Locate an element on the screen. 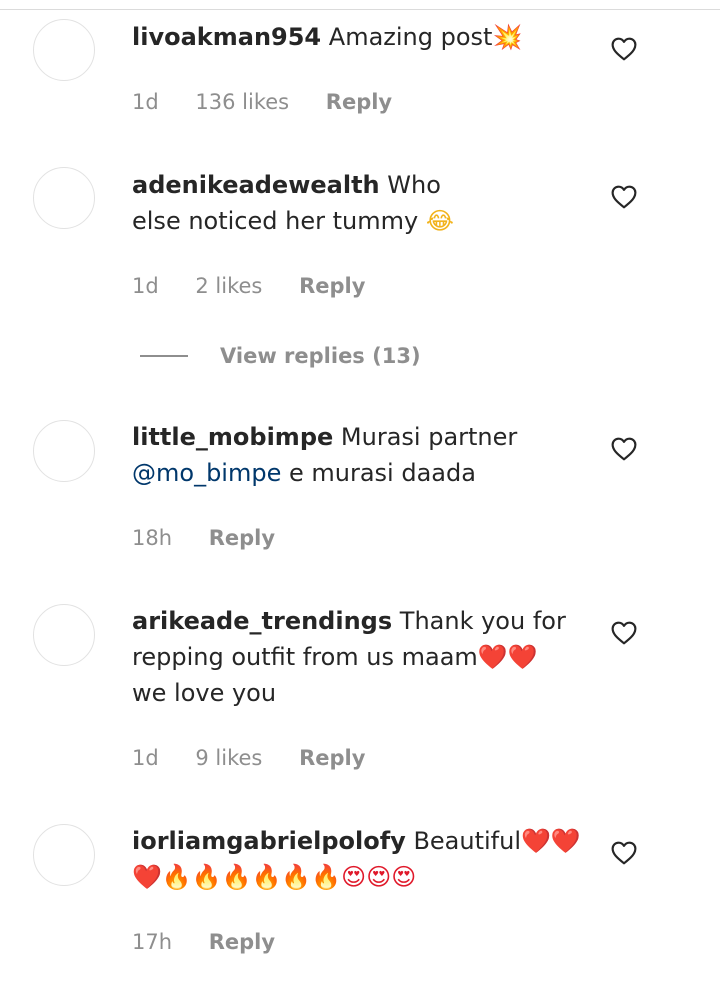 This screenshot has width=720, height=994. view-replies-rule is located at coordinates (164, 356).